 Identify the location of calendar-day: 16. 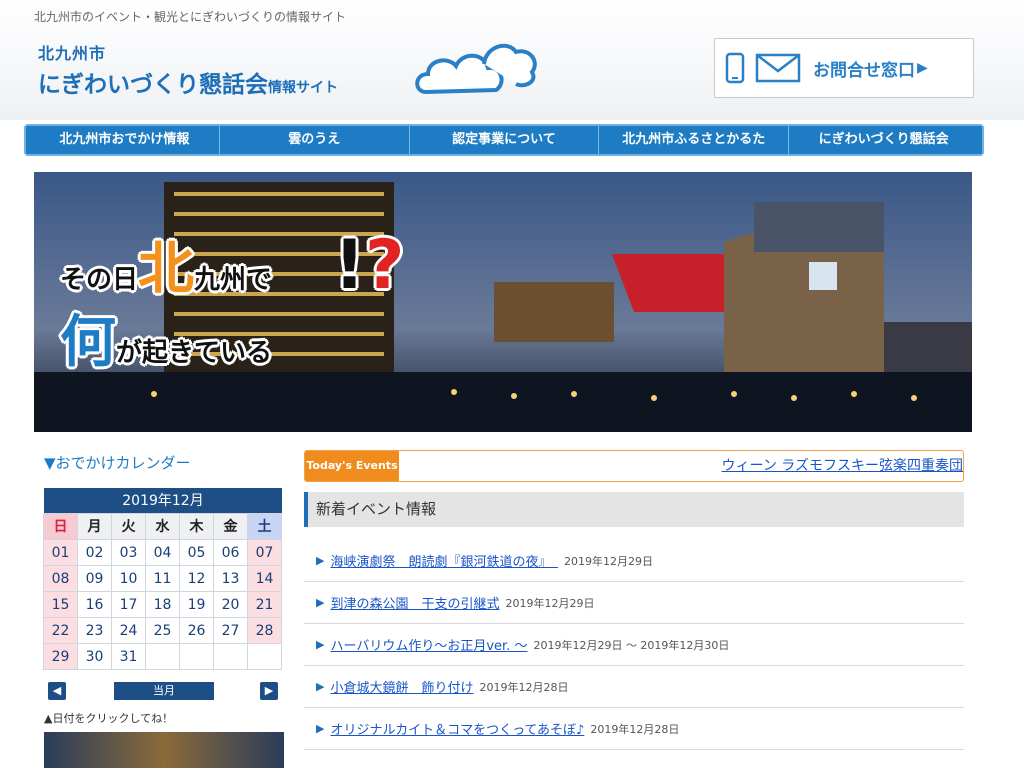
(94, 604).